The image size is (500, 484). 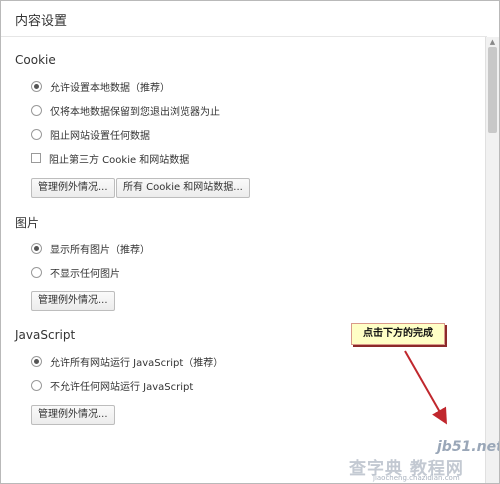 What do you see at coordinates (45, 335) in the screenshot?
I see `javascript-section-title: JavaScript` at bounding box center [45, 335].